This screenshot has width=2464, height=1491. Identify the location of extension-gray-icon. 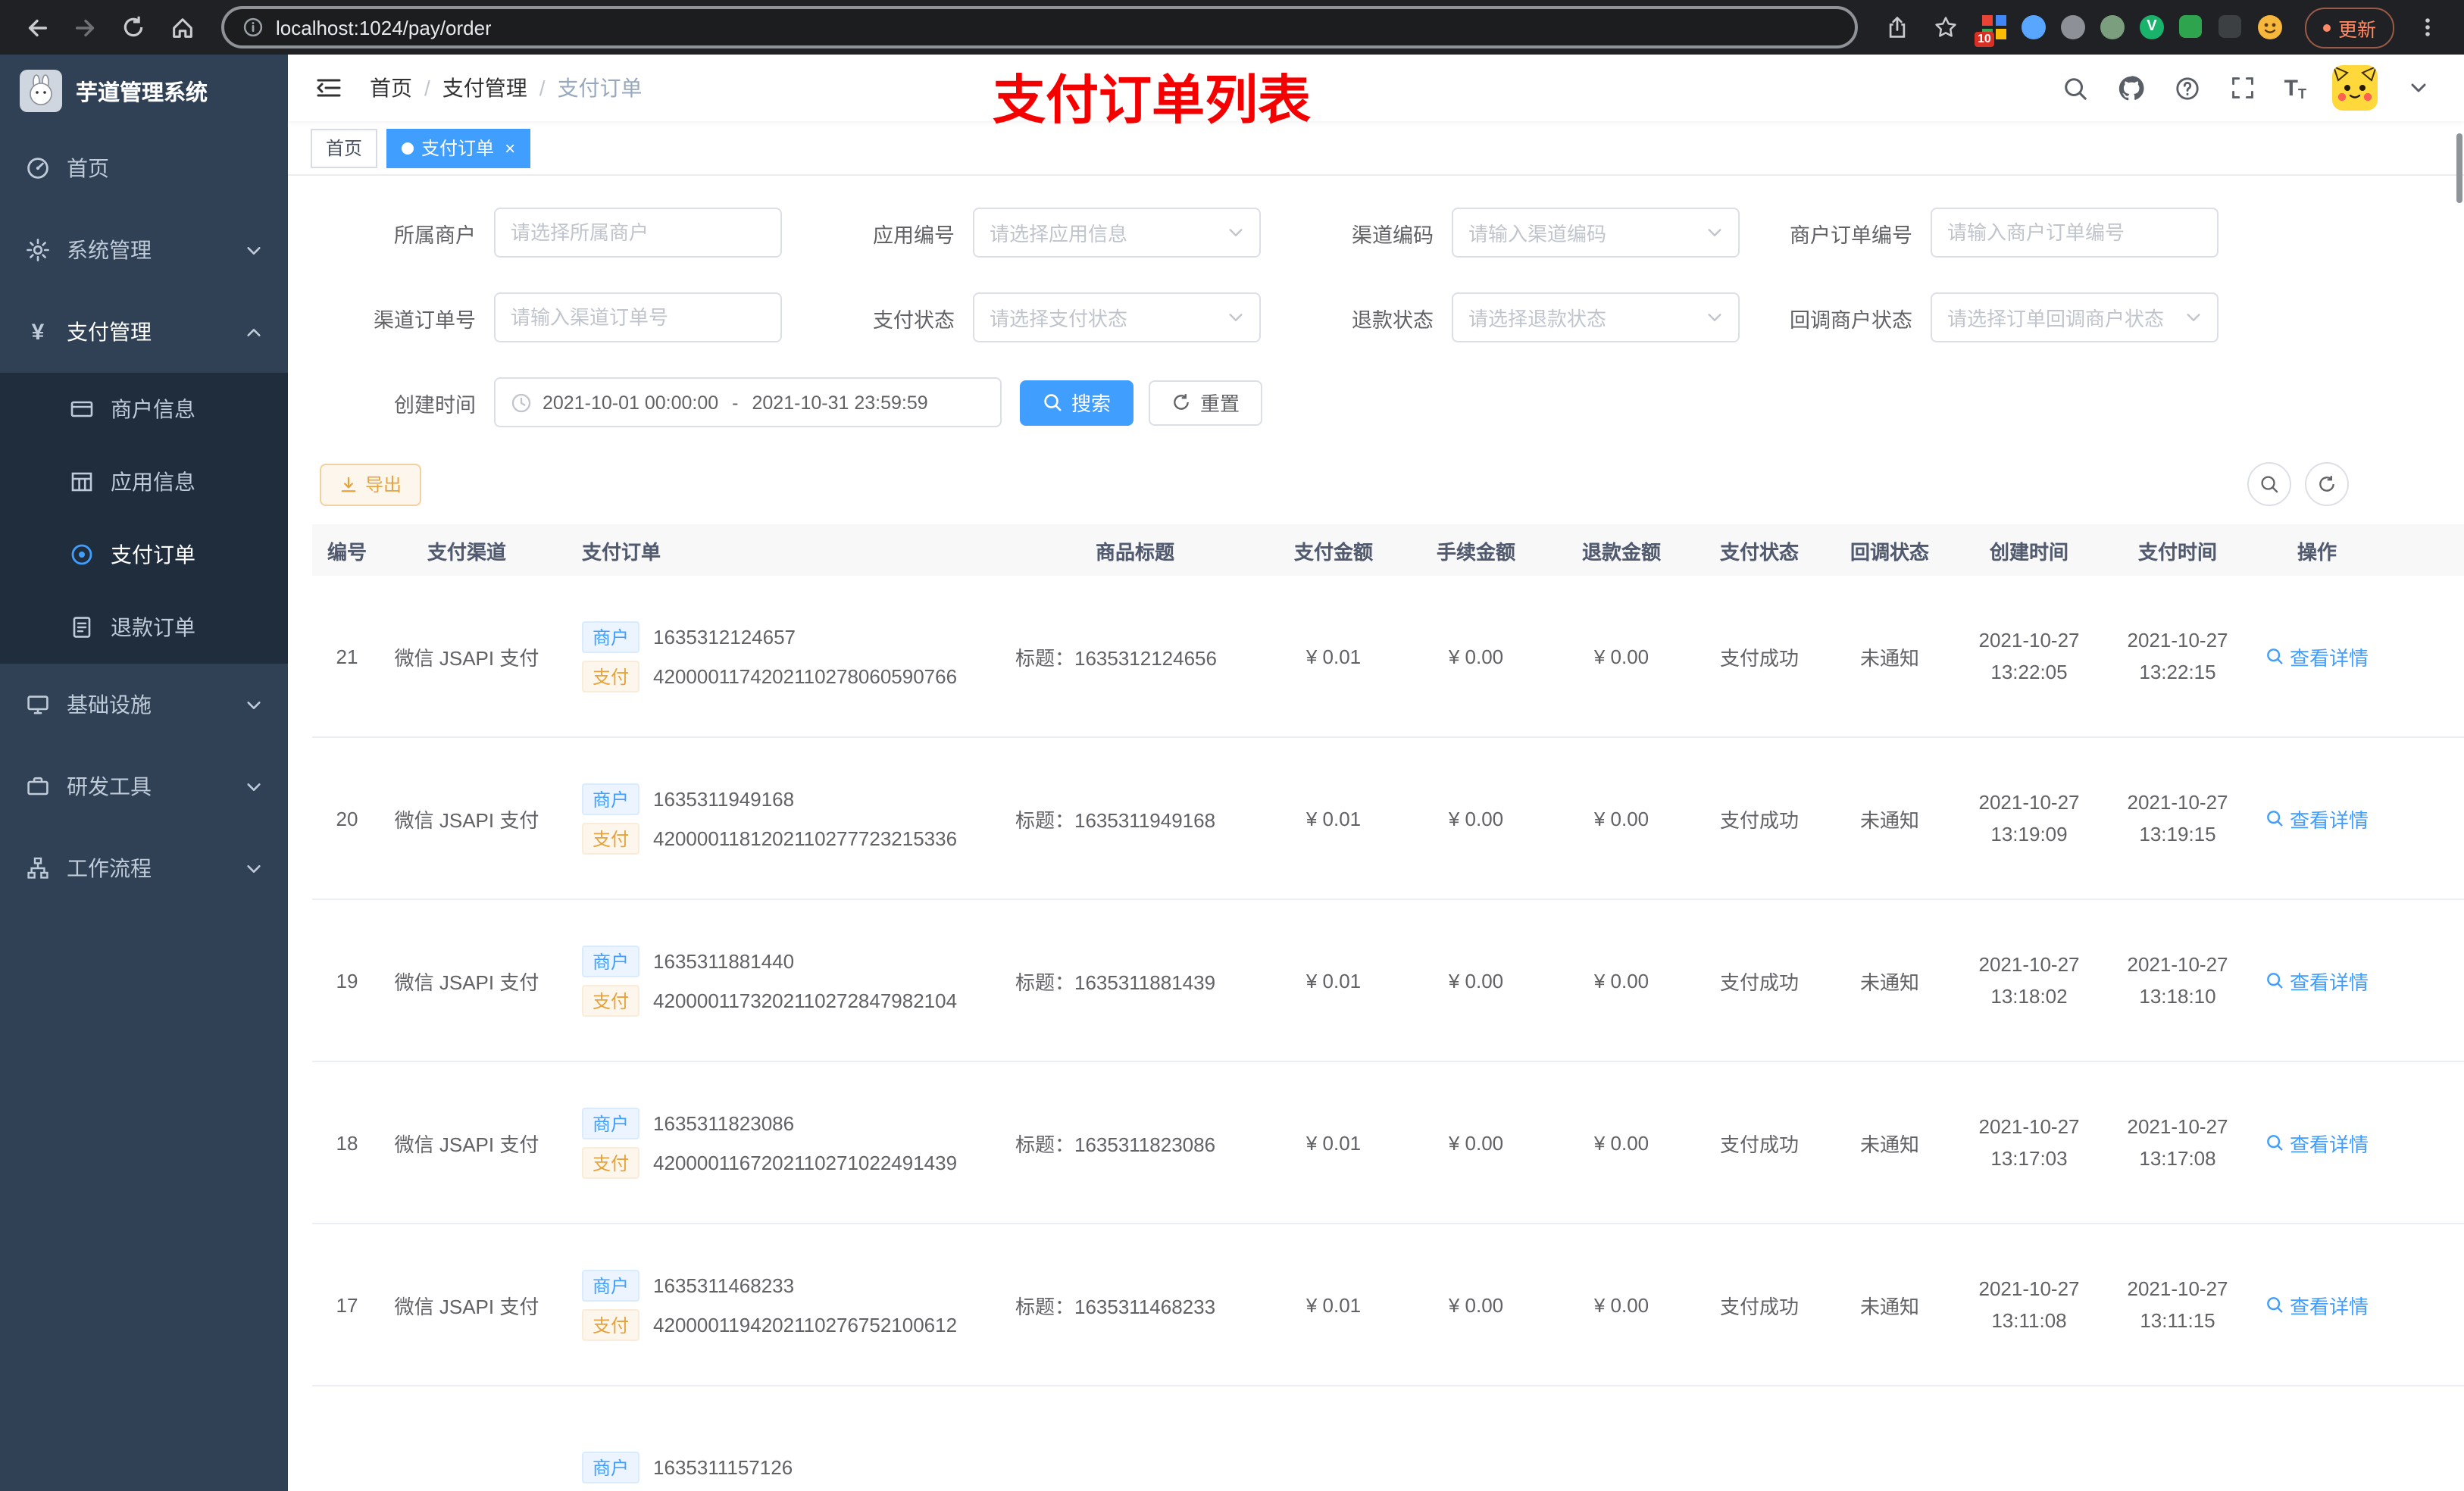
(2073, 27).